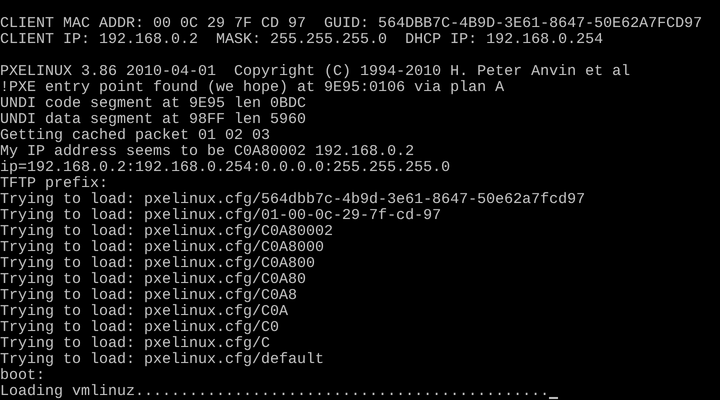 This screenshot has width=720, height=400. I want to click on console-line: Trying to load: pxelinux.cfg/564dbb7c-4b9d-3e61-8647-50e62a7fcd97, so click(293, 200).